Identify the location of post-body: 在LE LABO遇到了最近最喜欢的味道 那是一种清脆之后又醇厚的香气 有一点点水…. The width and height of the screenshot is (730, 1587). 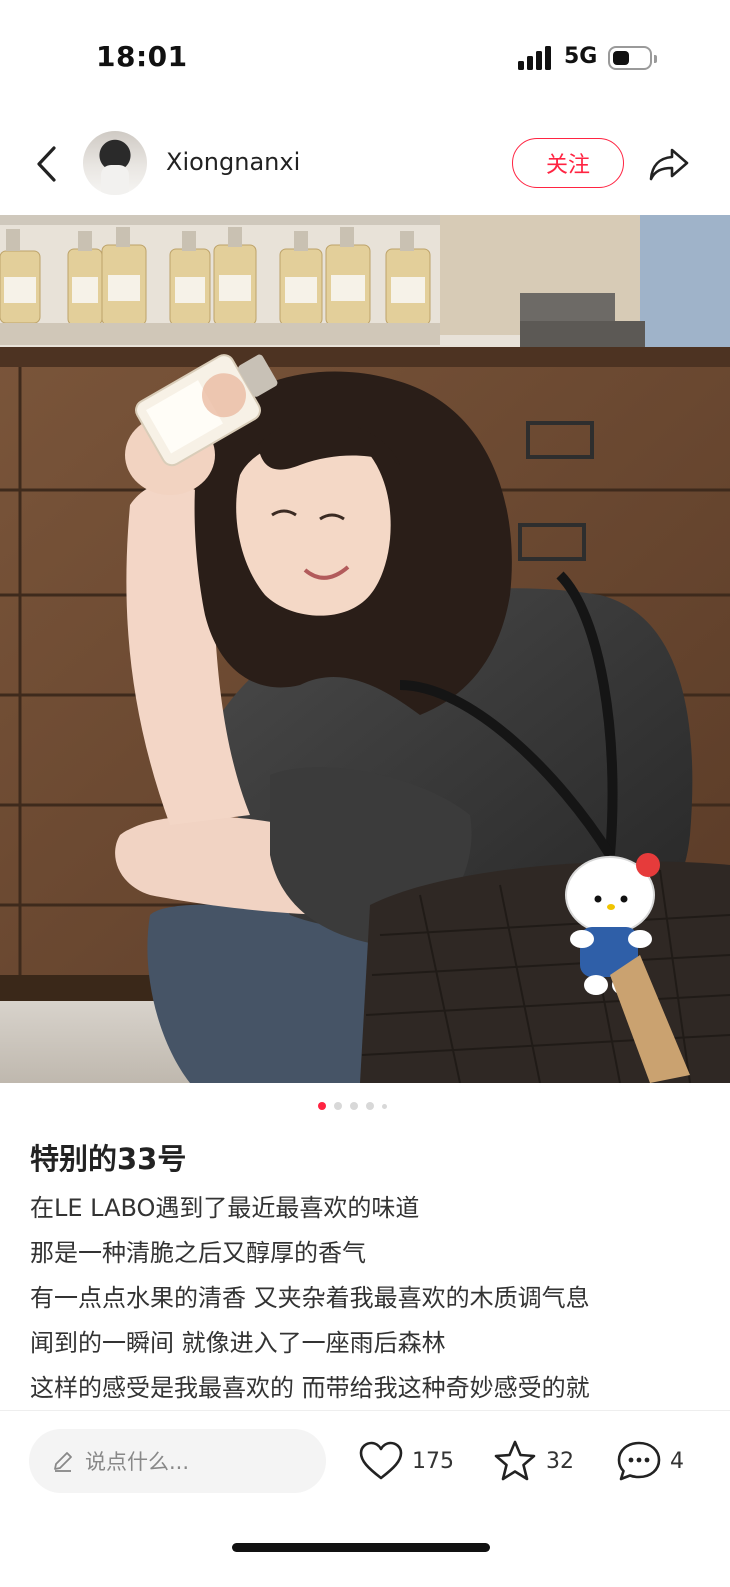
(370, 1300).